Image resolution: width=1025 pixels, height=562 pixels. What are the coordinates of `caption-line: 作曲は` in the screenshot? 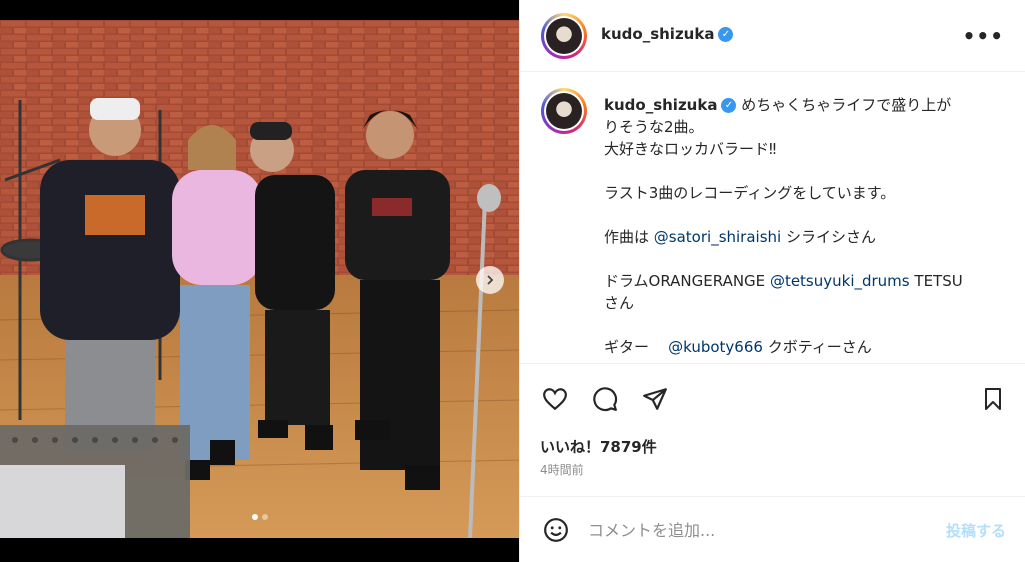 It's located at (627, 237).